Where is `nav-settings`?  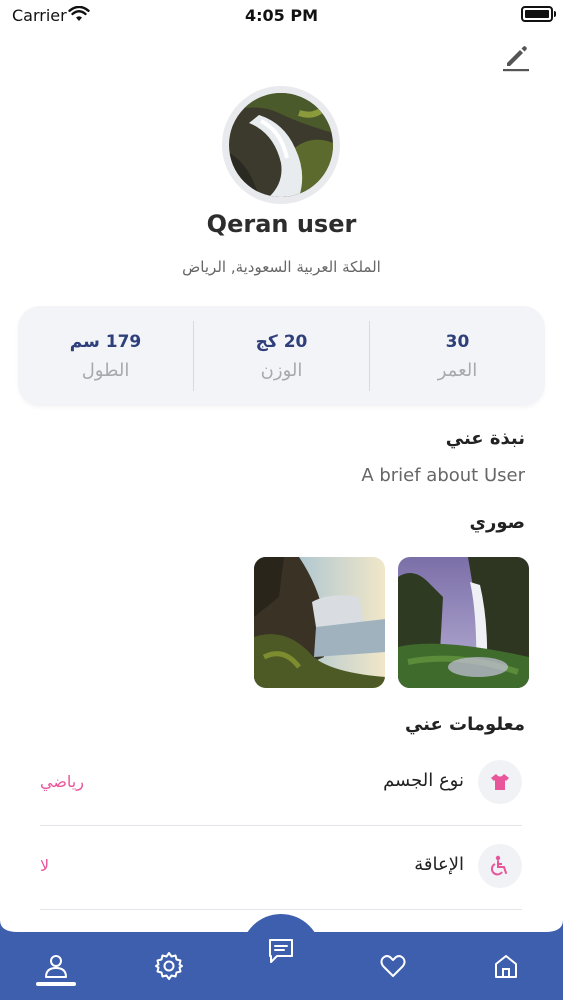 nav-settings is located at coordinates (169, 966).